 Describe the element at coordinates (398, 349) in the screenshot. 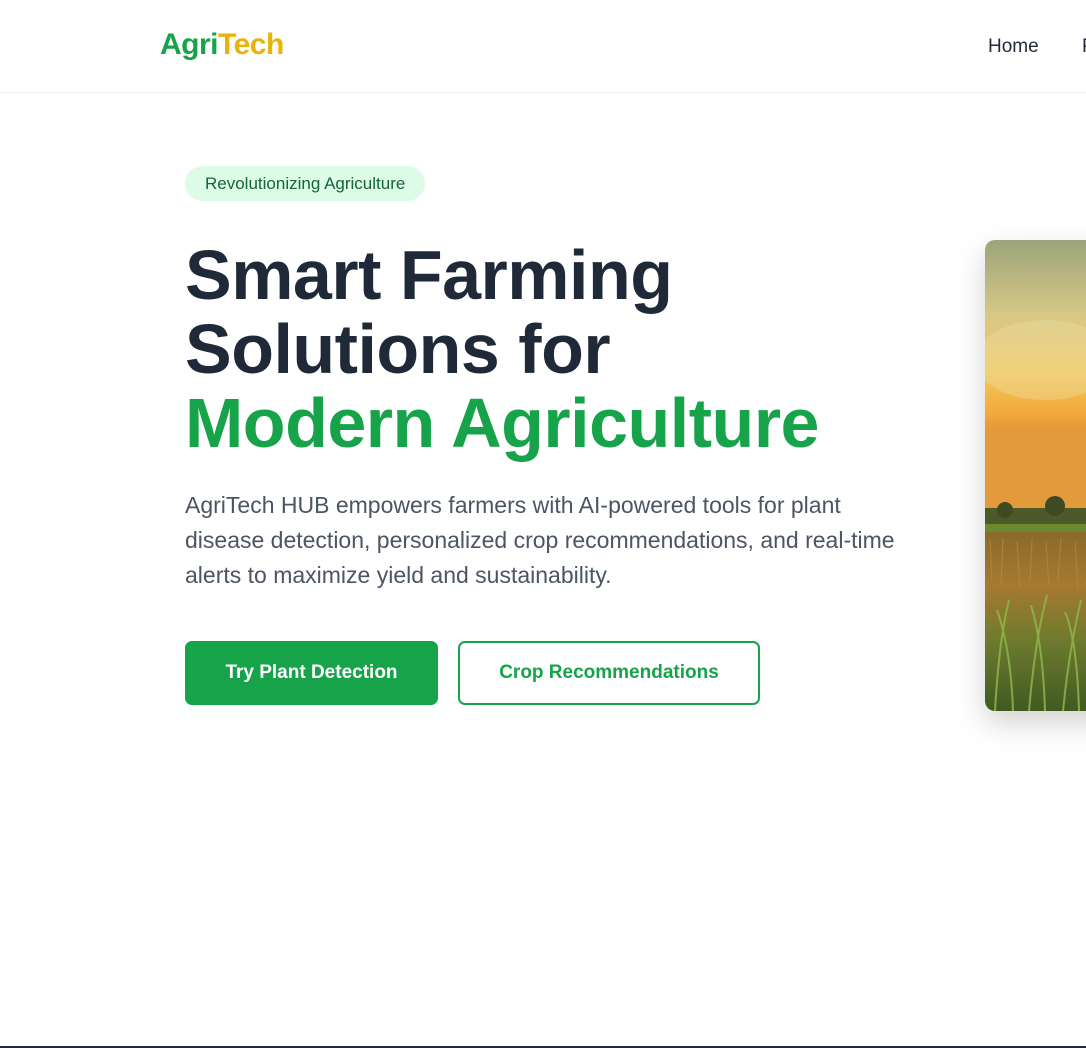

I see `headline-line-2: Solutions for` at that location.